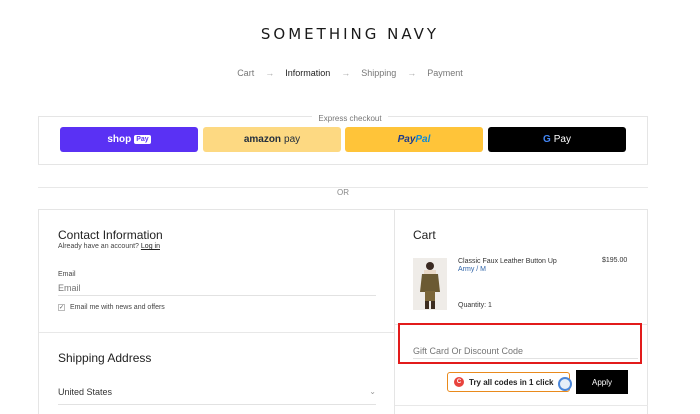 The image size is (700, 414). Describe the element at coordinates (142, 139) in the screenshot. I see `shop-pay-badge: Pay` at that location.